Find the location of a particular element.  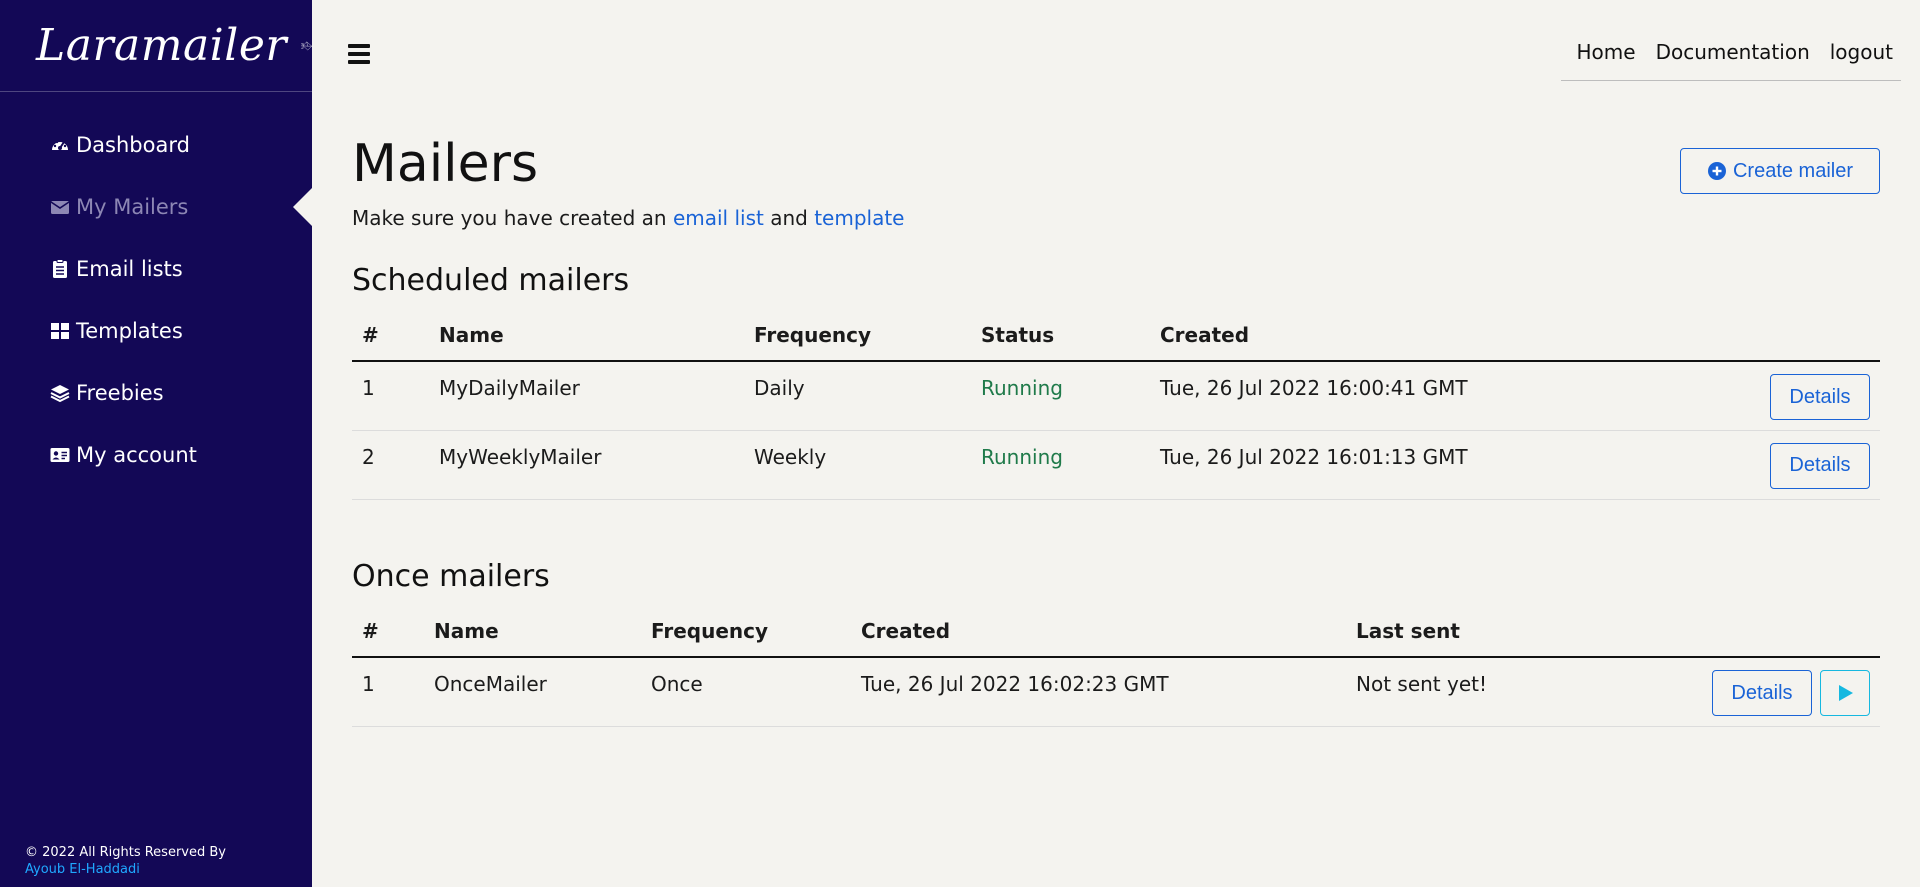

sidebar-item-freebies: Freebies is located at coordinates (156, 393).